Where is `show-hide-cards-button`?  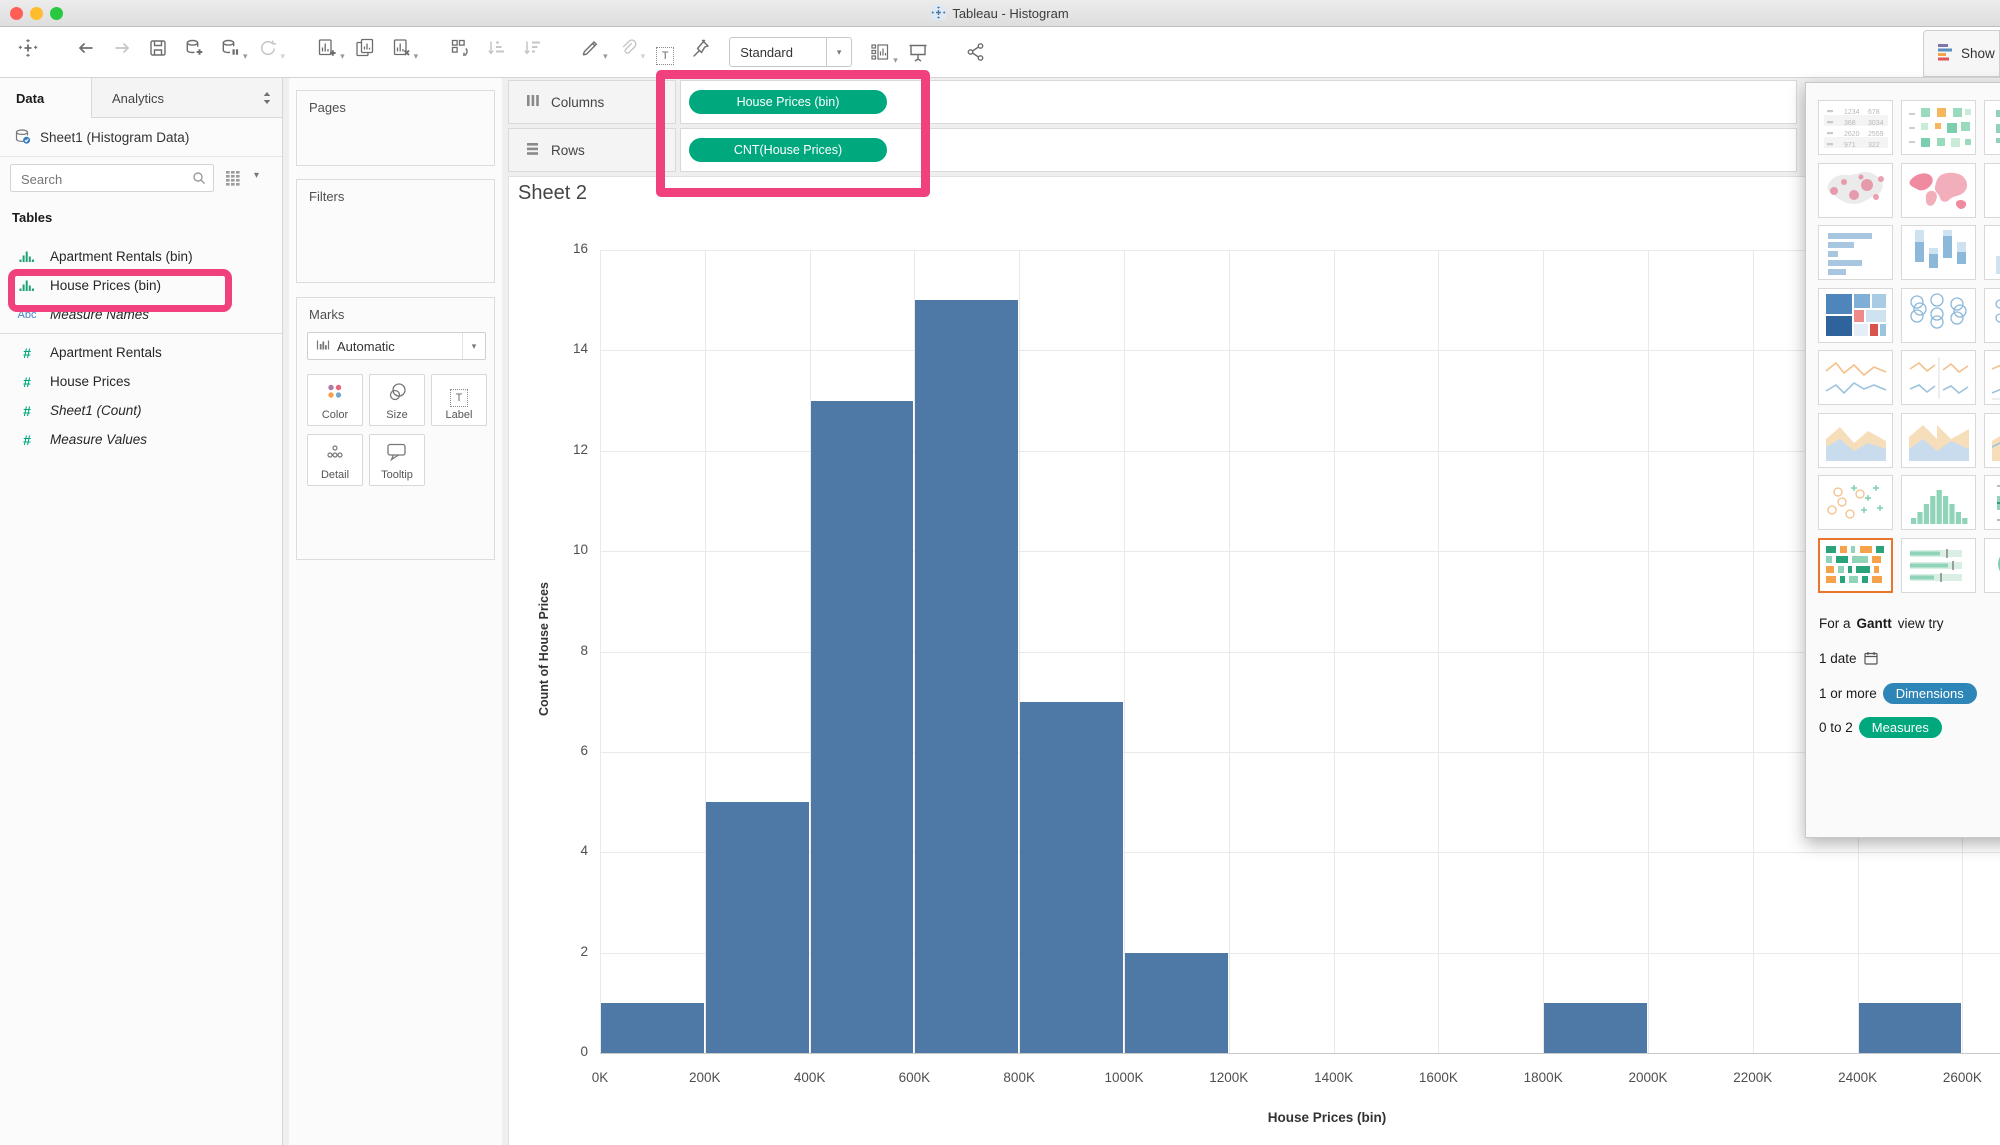 show-hide-cards-button is located at coordinates (880, 52).